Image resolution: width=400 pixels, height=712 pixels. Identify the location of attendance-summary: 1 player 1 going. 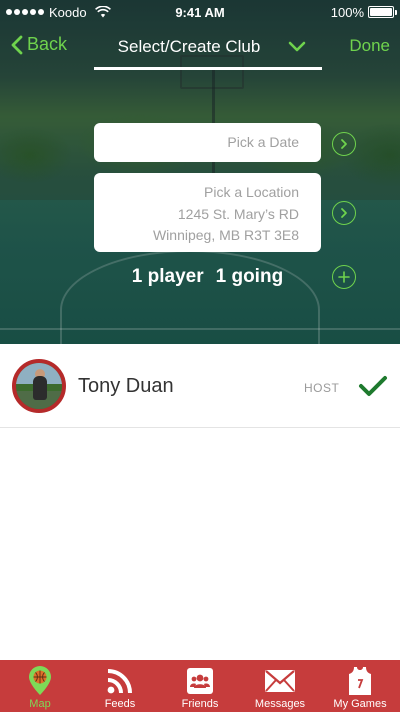
(207, 277).